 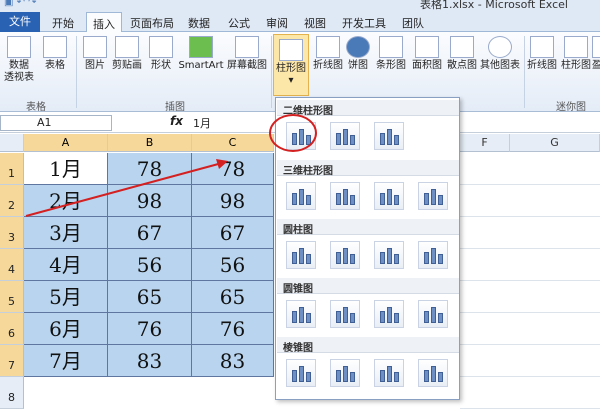 What do you see at coordinates (239, 23) in the screenshot?
I see `tab-formulas: 公式` at bounding box center [239, 23].